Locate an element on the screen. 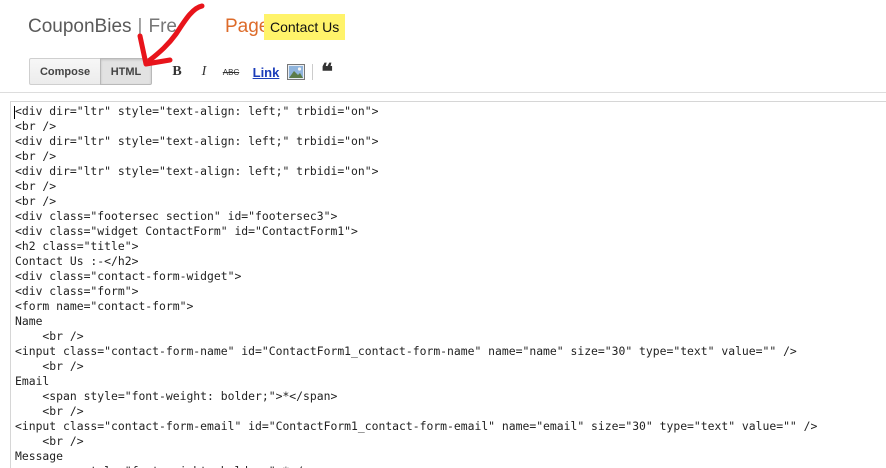  page-type-label: Page is located at coordinates (247, 26).